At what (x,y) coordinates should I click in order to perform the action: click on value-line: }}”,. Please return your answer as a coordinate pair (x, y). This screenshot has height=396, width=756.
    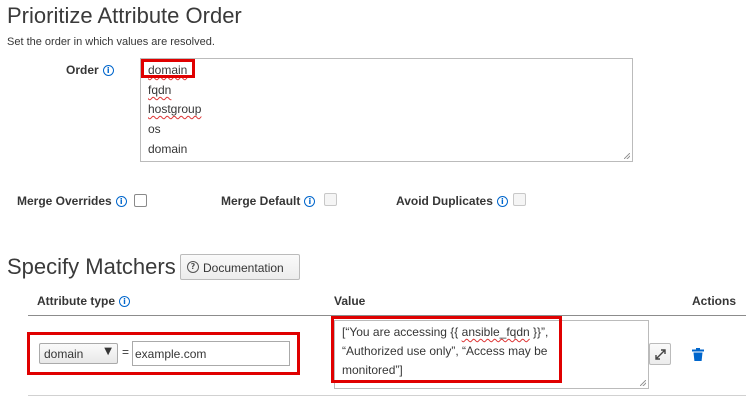
    Looking at the image, I should click on (539, 332).